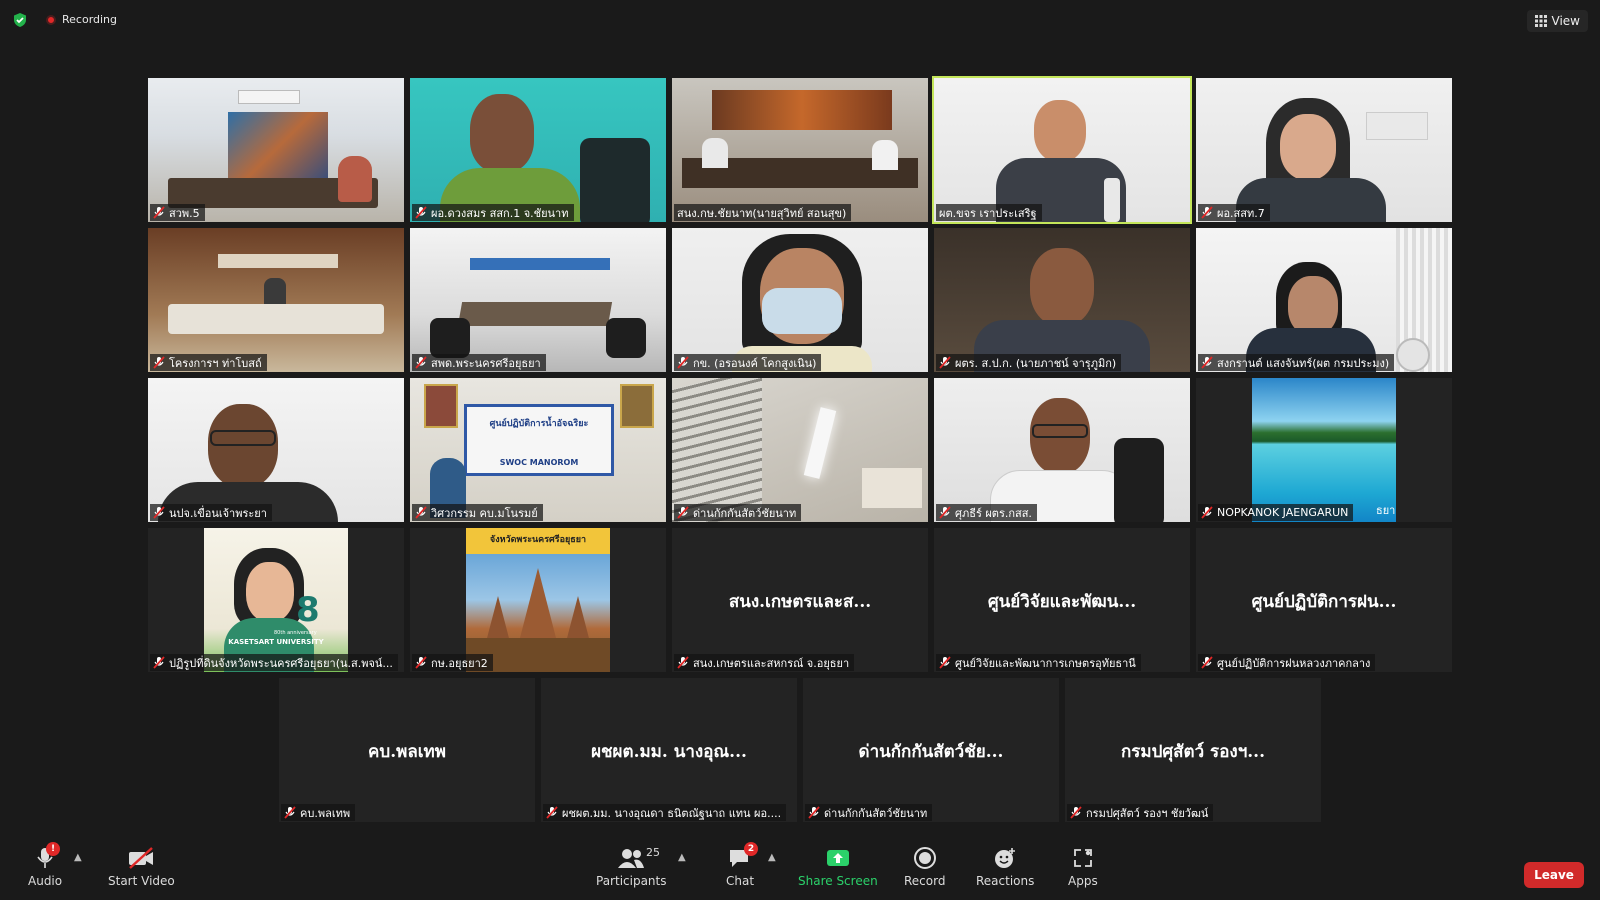 This screenshot has width=1600, height=900. I want to click on participant-name-label: นปจ.เขื่อนเจ้าพระยา, so click(211, 512).